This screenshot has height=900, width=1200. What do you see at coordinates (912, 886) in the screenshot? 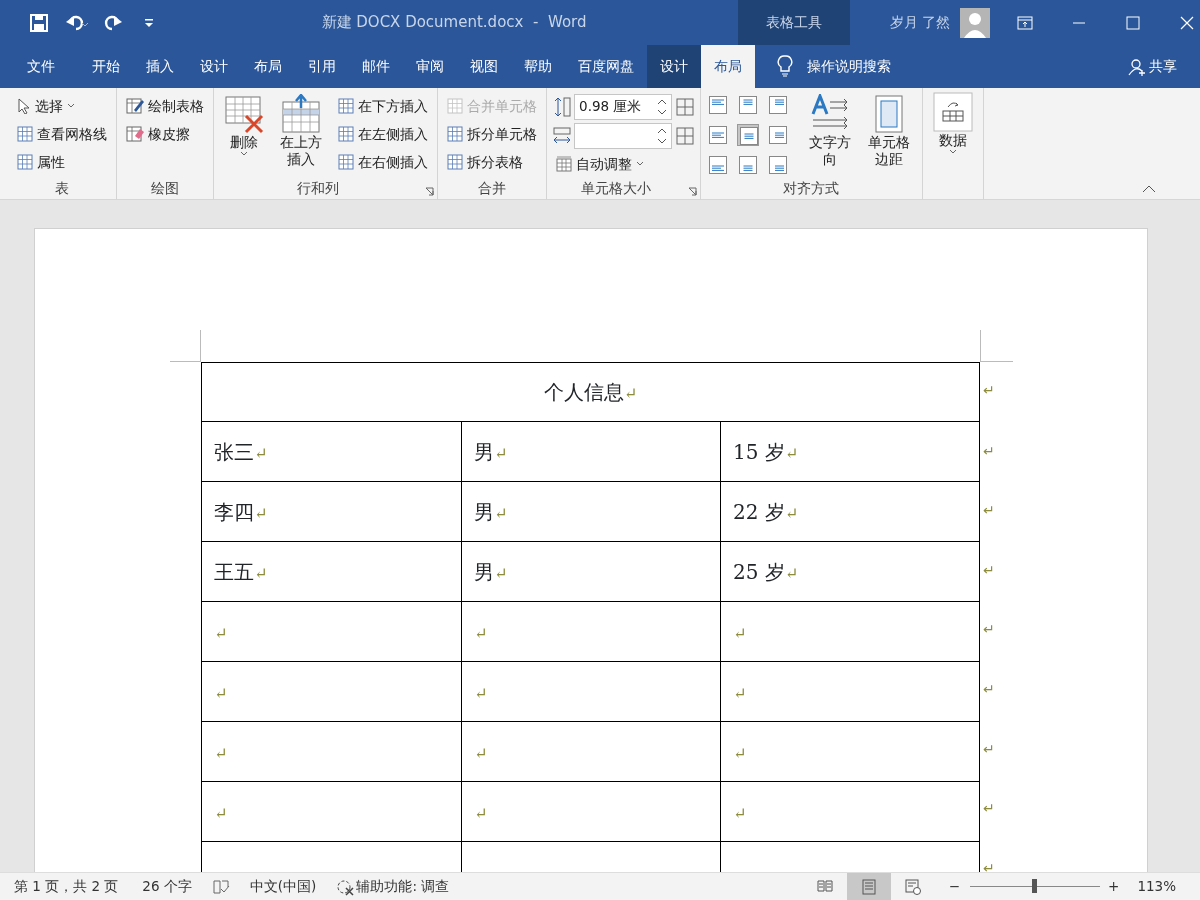
I see `web-layout-icon` at bounding box center [912, 886].